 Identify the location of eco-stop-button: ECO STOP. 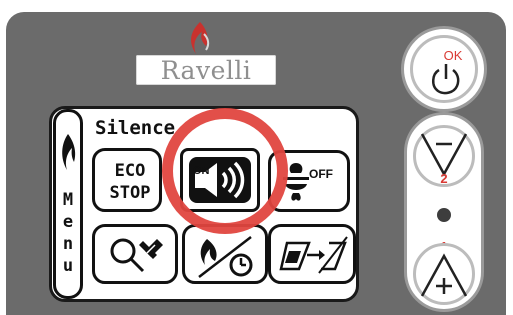
(127, 180).